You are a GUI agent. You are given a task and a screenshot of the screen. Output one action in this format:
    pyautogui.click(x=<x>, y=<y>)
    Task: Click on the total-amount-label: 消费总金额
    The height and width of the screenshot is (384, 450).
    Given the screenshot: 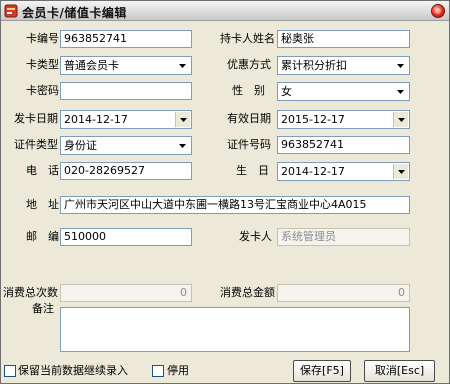 What is the action you would take?
    pyautogui.click(x=247, y=292)
    